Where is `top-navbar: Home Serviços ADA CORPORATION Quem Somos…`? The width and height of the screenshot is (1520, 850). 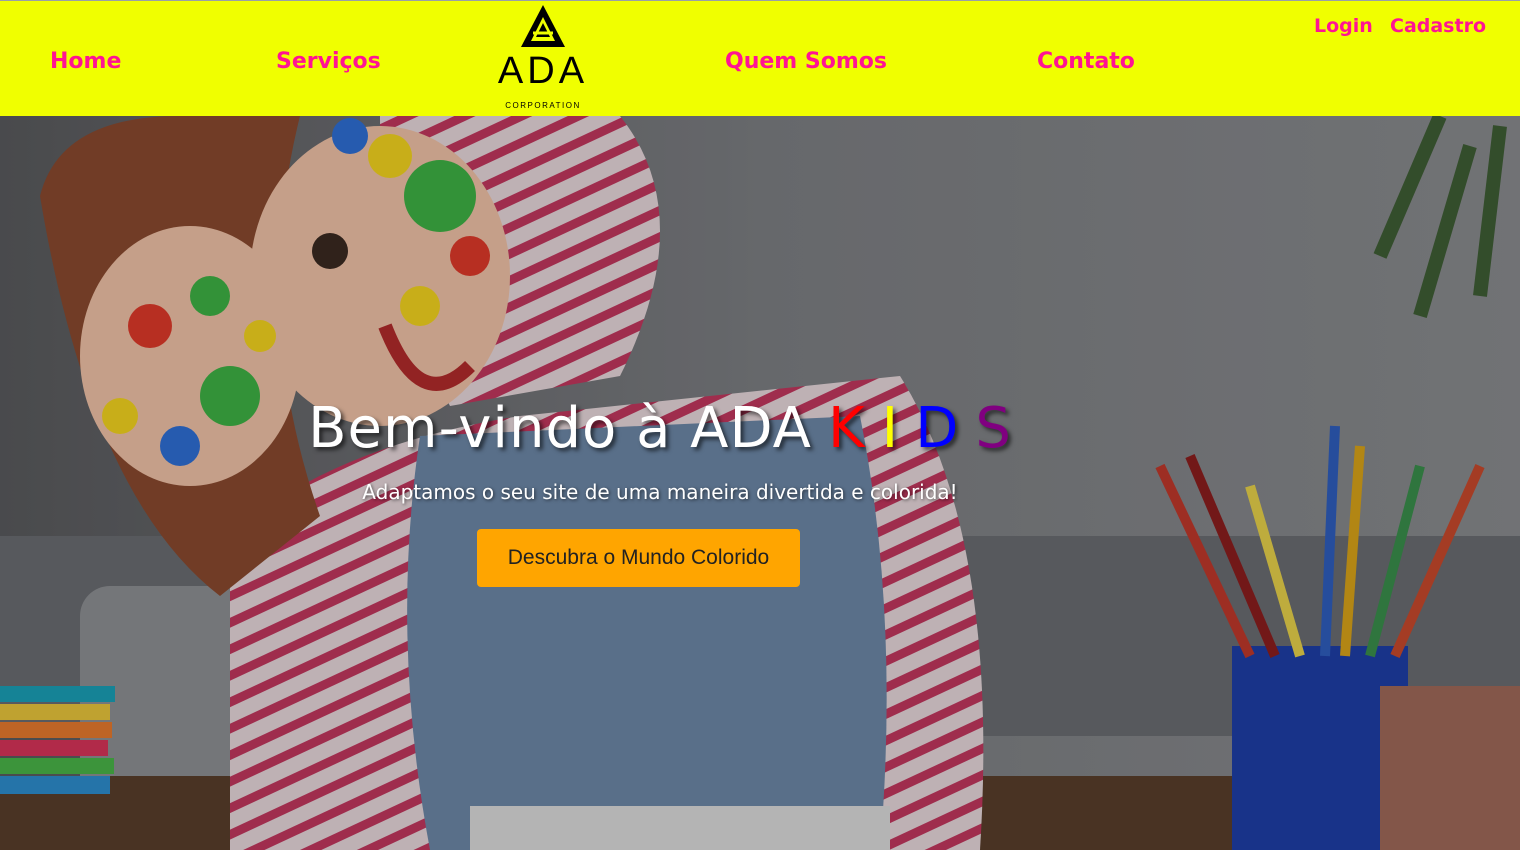
top-navbar: Home Serviços ADA CORPORATION Quem Somos… is located at coordinates (760, 58).